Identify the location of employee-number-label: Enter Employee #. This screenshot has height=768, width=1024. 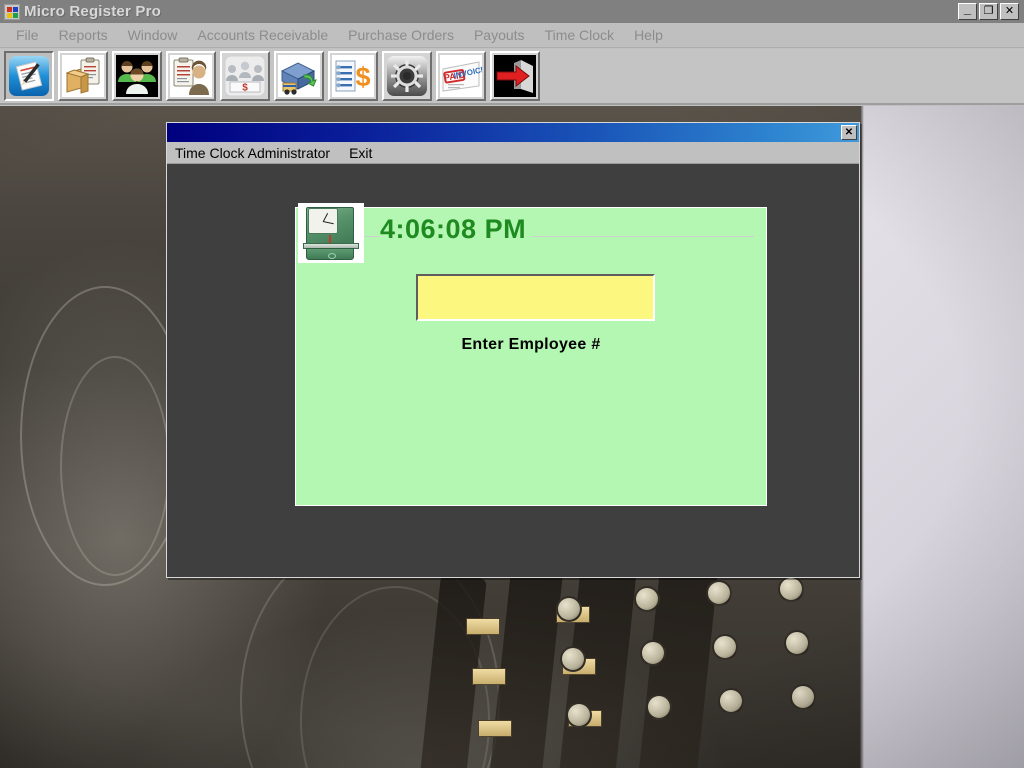
(531, 344).